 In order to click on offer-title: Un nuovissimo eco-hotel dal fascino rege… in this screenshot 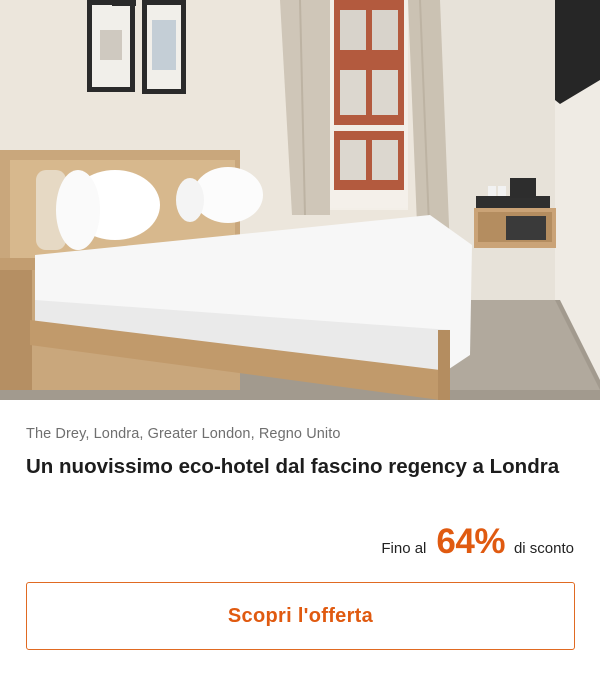, I will do `click(301, 467)`.